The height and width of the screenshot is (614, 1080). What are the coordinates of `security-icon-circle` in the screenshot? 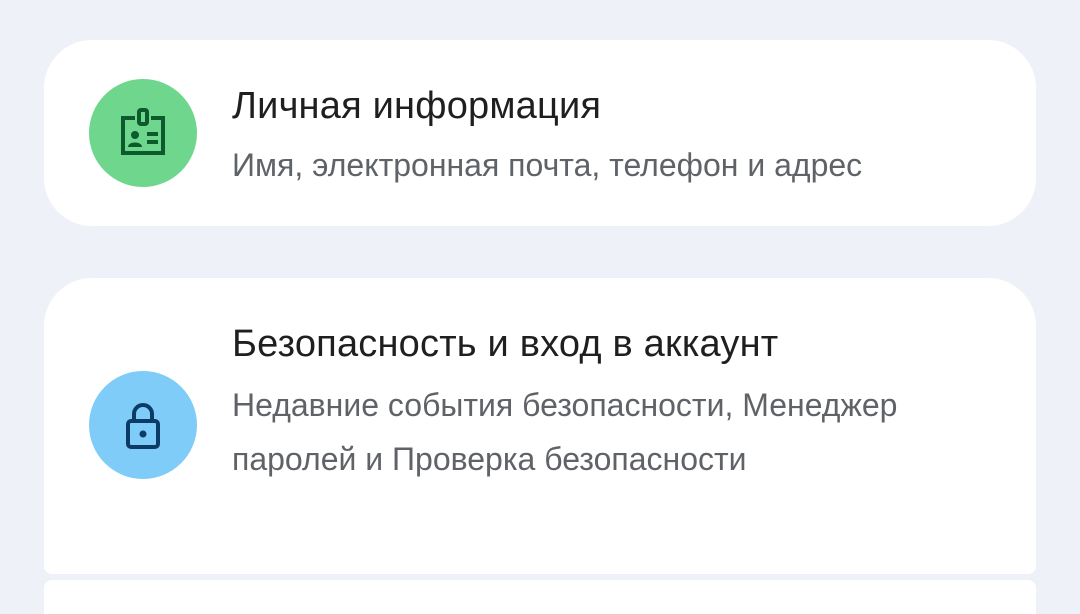 It's located at (143, 425).